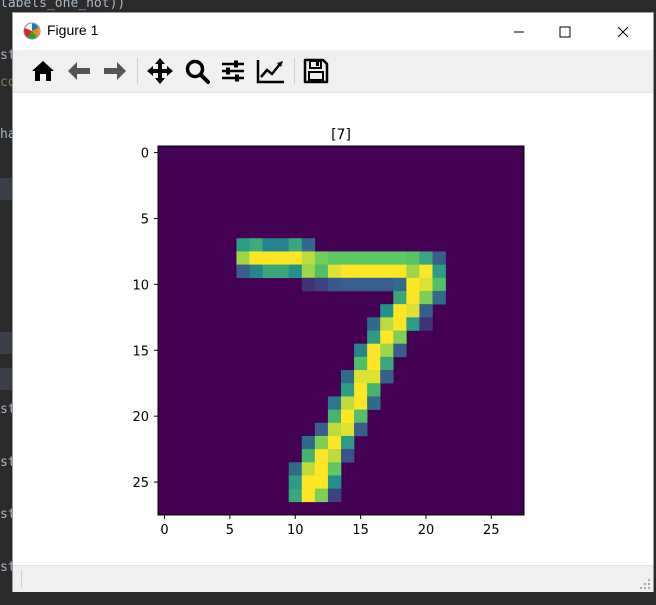 This screenshot has width=656, height=605. I want to click on y-tick-label: 15, so click(140, 351).